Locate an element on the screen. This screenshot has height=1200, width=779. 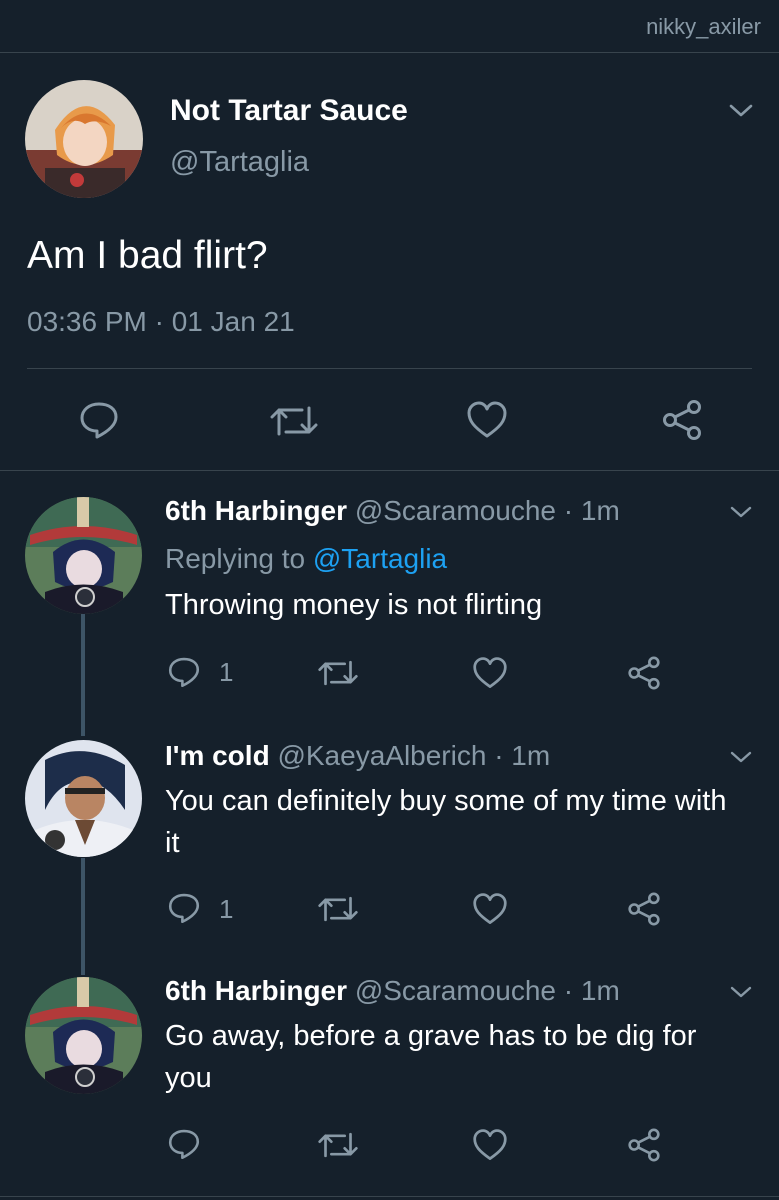
handle: @Tartaglia is located at coordinates (239, 162).